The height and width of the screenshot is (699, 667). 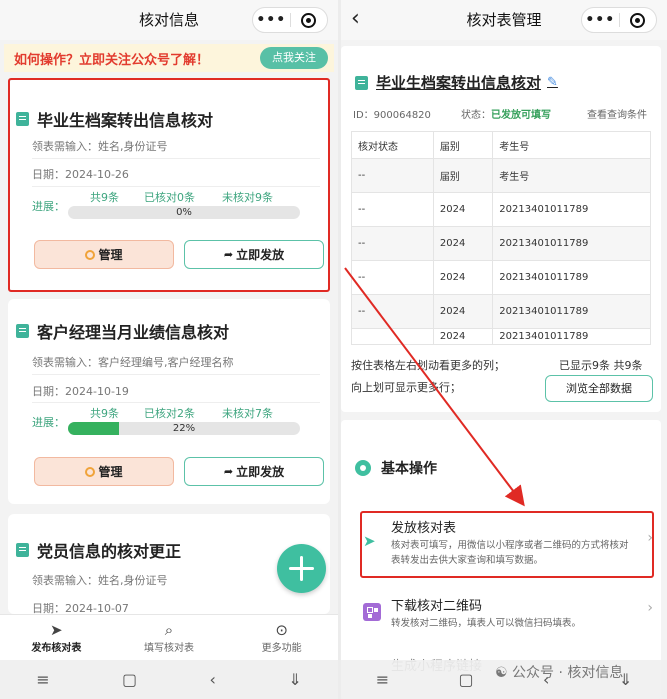 What do you see at coordinates (571, 175) in the screenshot?
I see `table-cell: 考生号` at bounding box center [571, 175].